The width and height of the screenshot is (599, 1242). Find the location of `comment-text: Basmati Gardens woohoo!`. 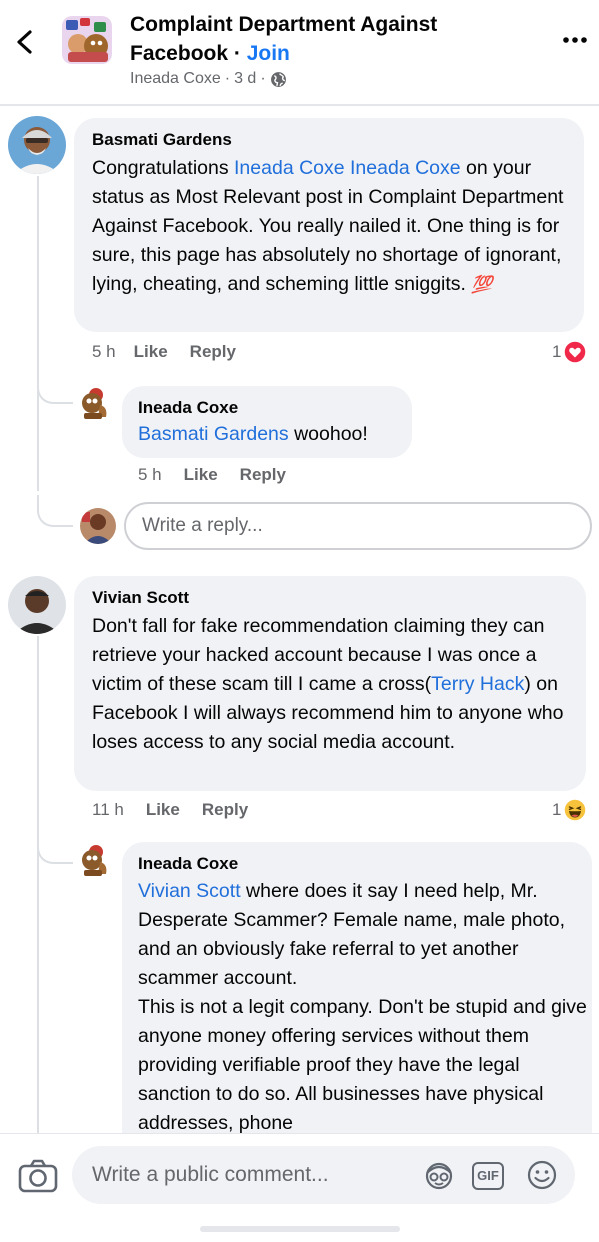

comment-text: Basmati Gardens woohoo! is located at coordinates (253, 434).